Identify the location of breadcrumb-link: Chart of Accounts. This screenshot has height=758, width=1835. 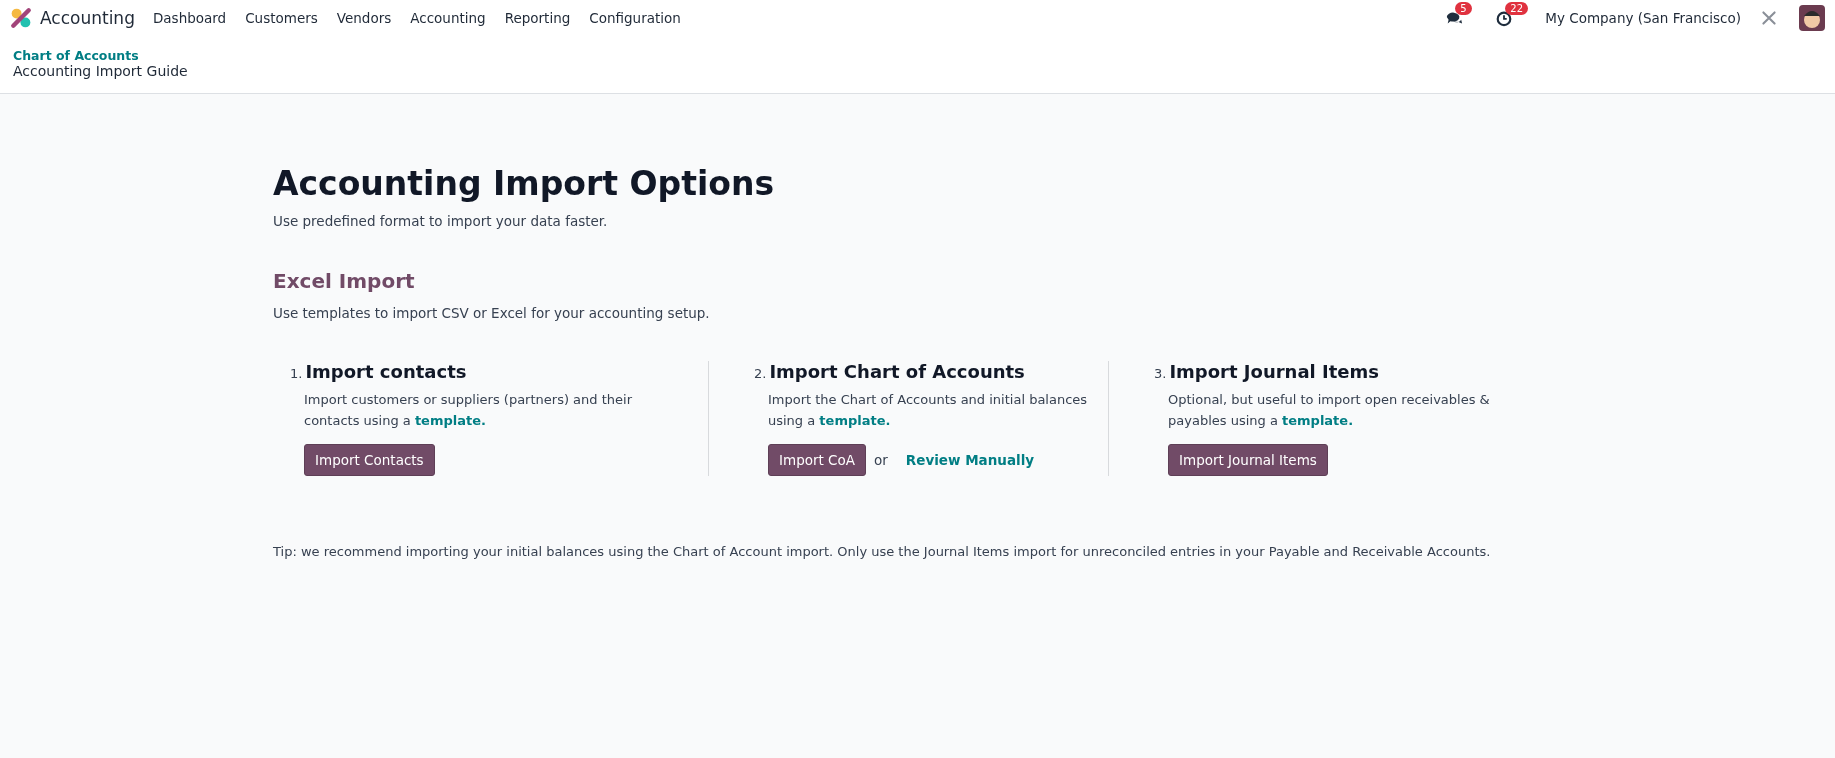
(917, 55).